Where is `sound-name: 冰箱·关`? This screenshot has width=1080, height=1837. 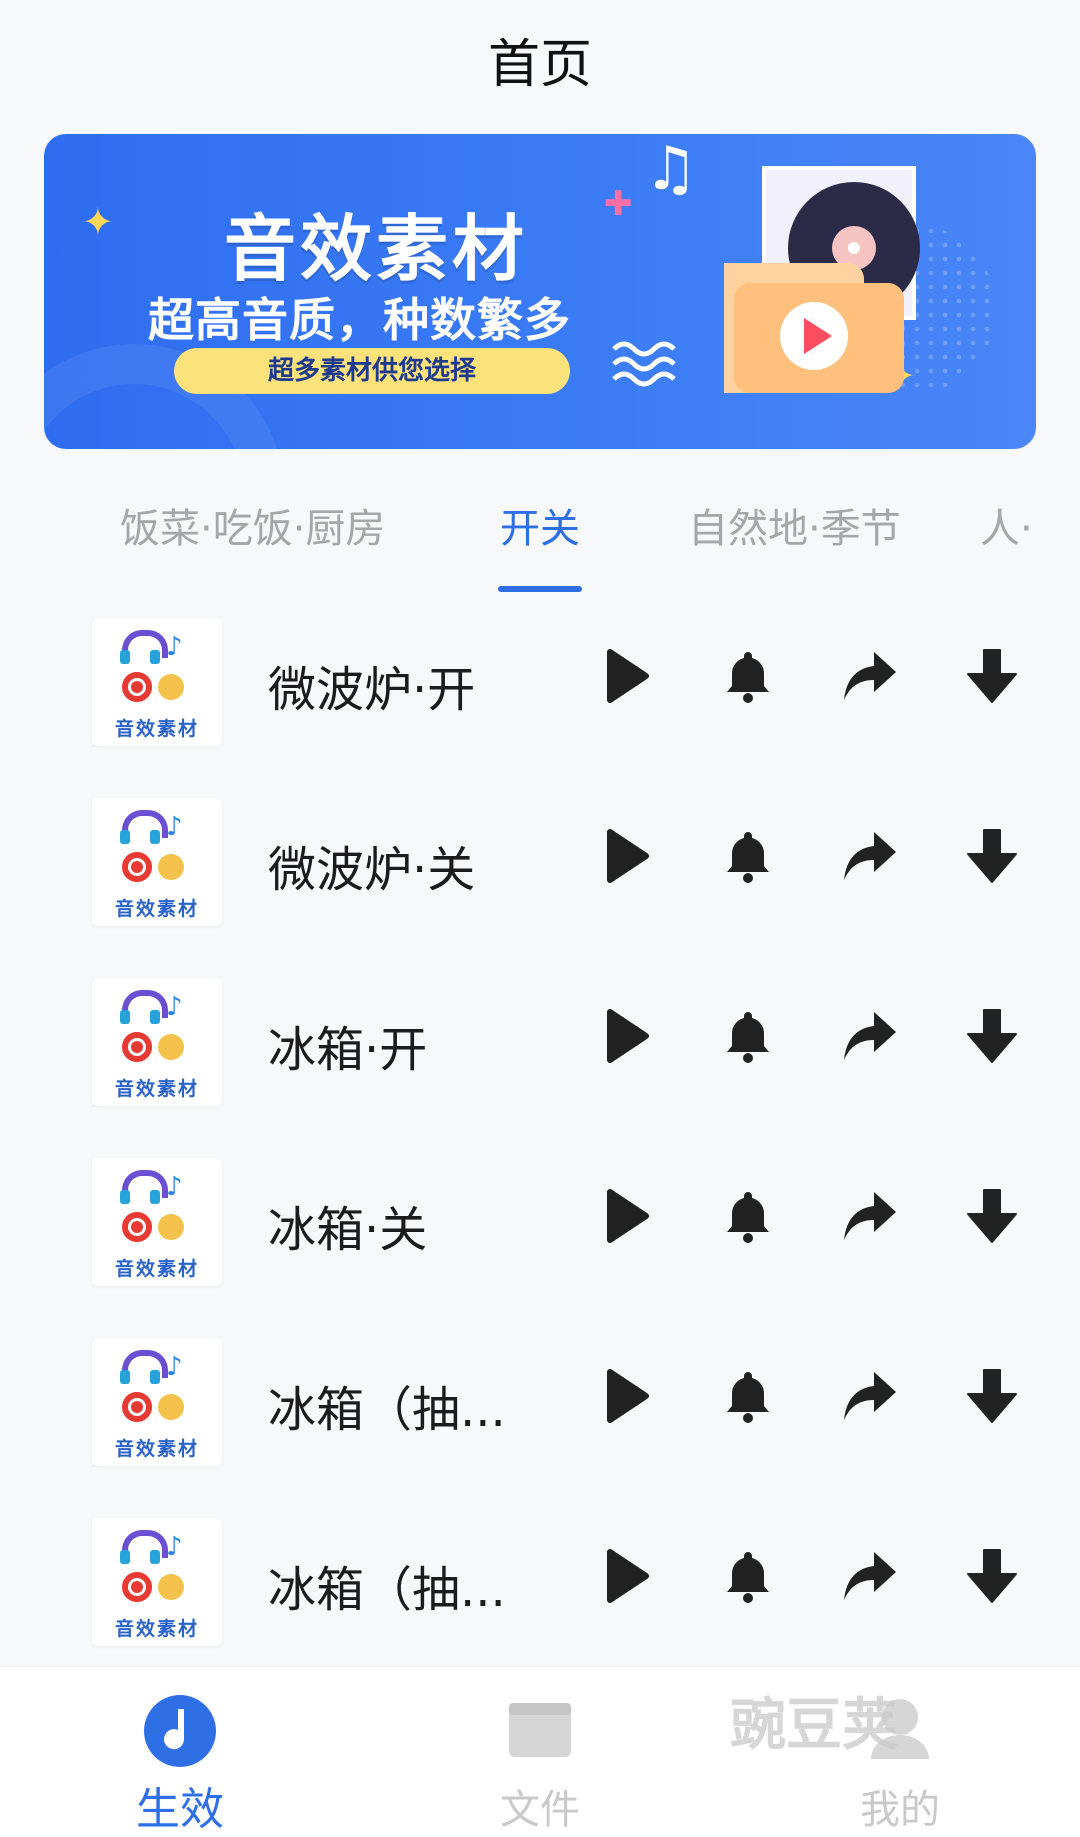
sound-name: 冰箱·关 is located at coordinates (348, 1230).